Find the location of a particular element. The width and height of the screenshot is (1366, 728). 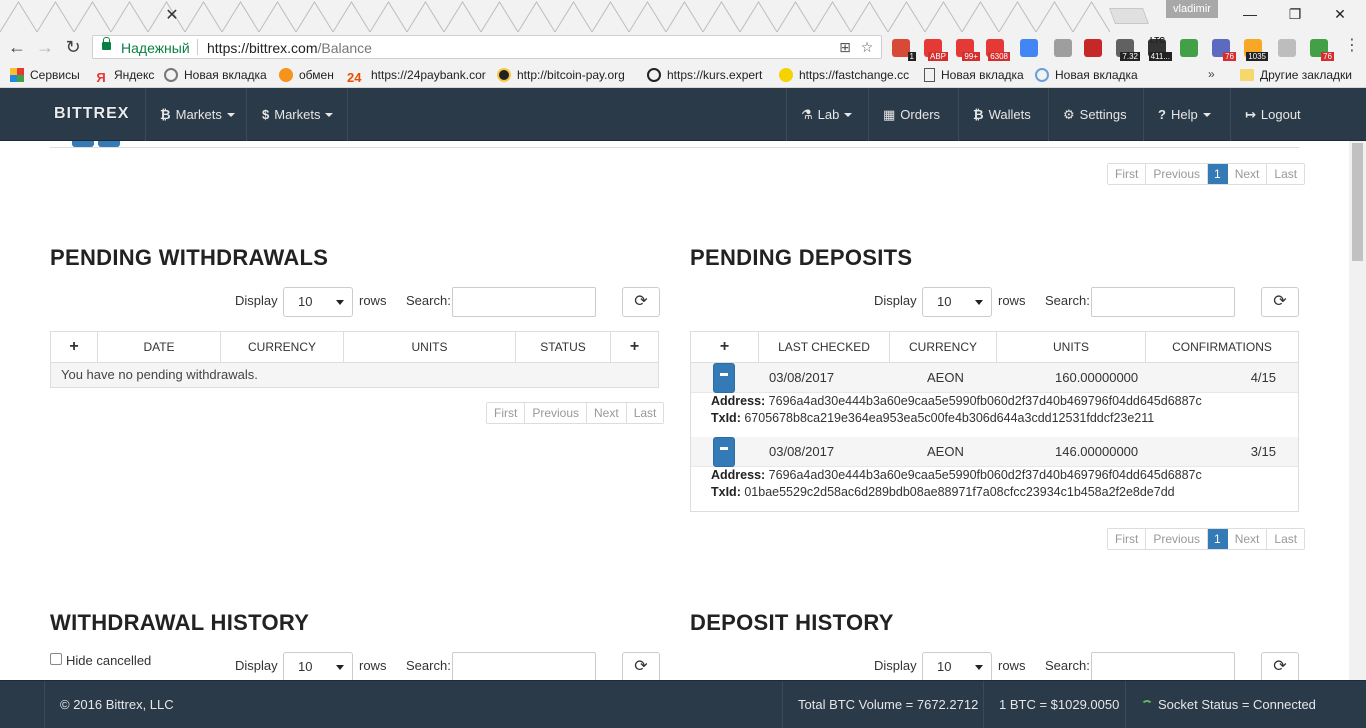

ext-1-extension-icon: 1 is located at coordinates (904, 50).